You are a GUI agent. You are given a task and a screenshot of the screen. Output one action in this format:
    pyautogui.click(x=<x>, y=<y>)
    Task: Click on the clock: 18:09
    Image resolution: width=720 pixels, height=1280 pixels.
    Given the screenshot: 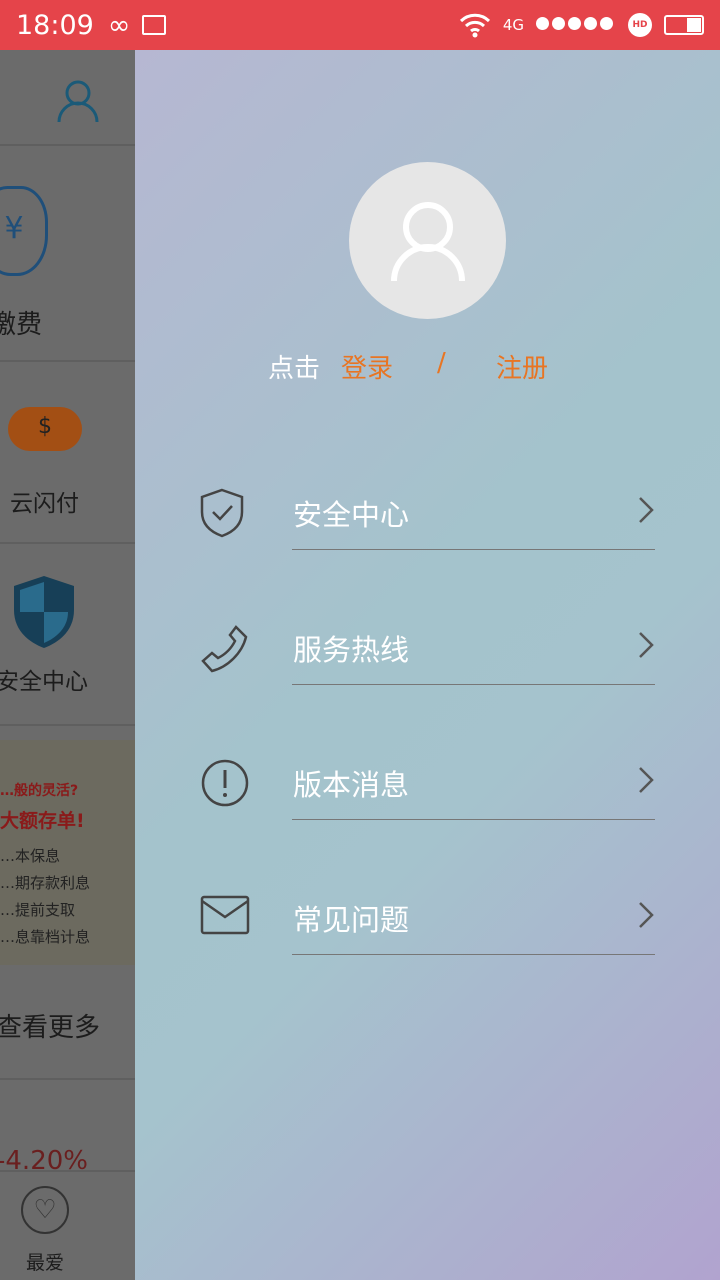 What is the action you would take?
    pyautogui.click(x=55, y=25)
    